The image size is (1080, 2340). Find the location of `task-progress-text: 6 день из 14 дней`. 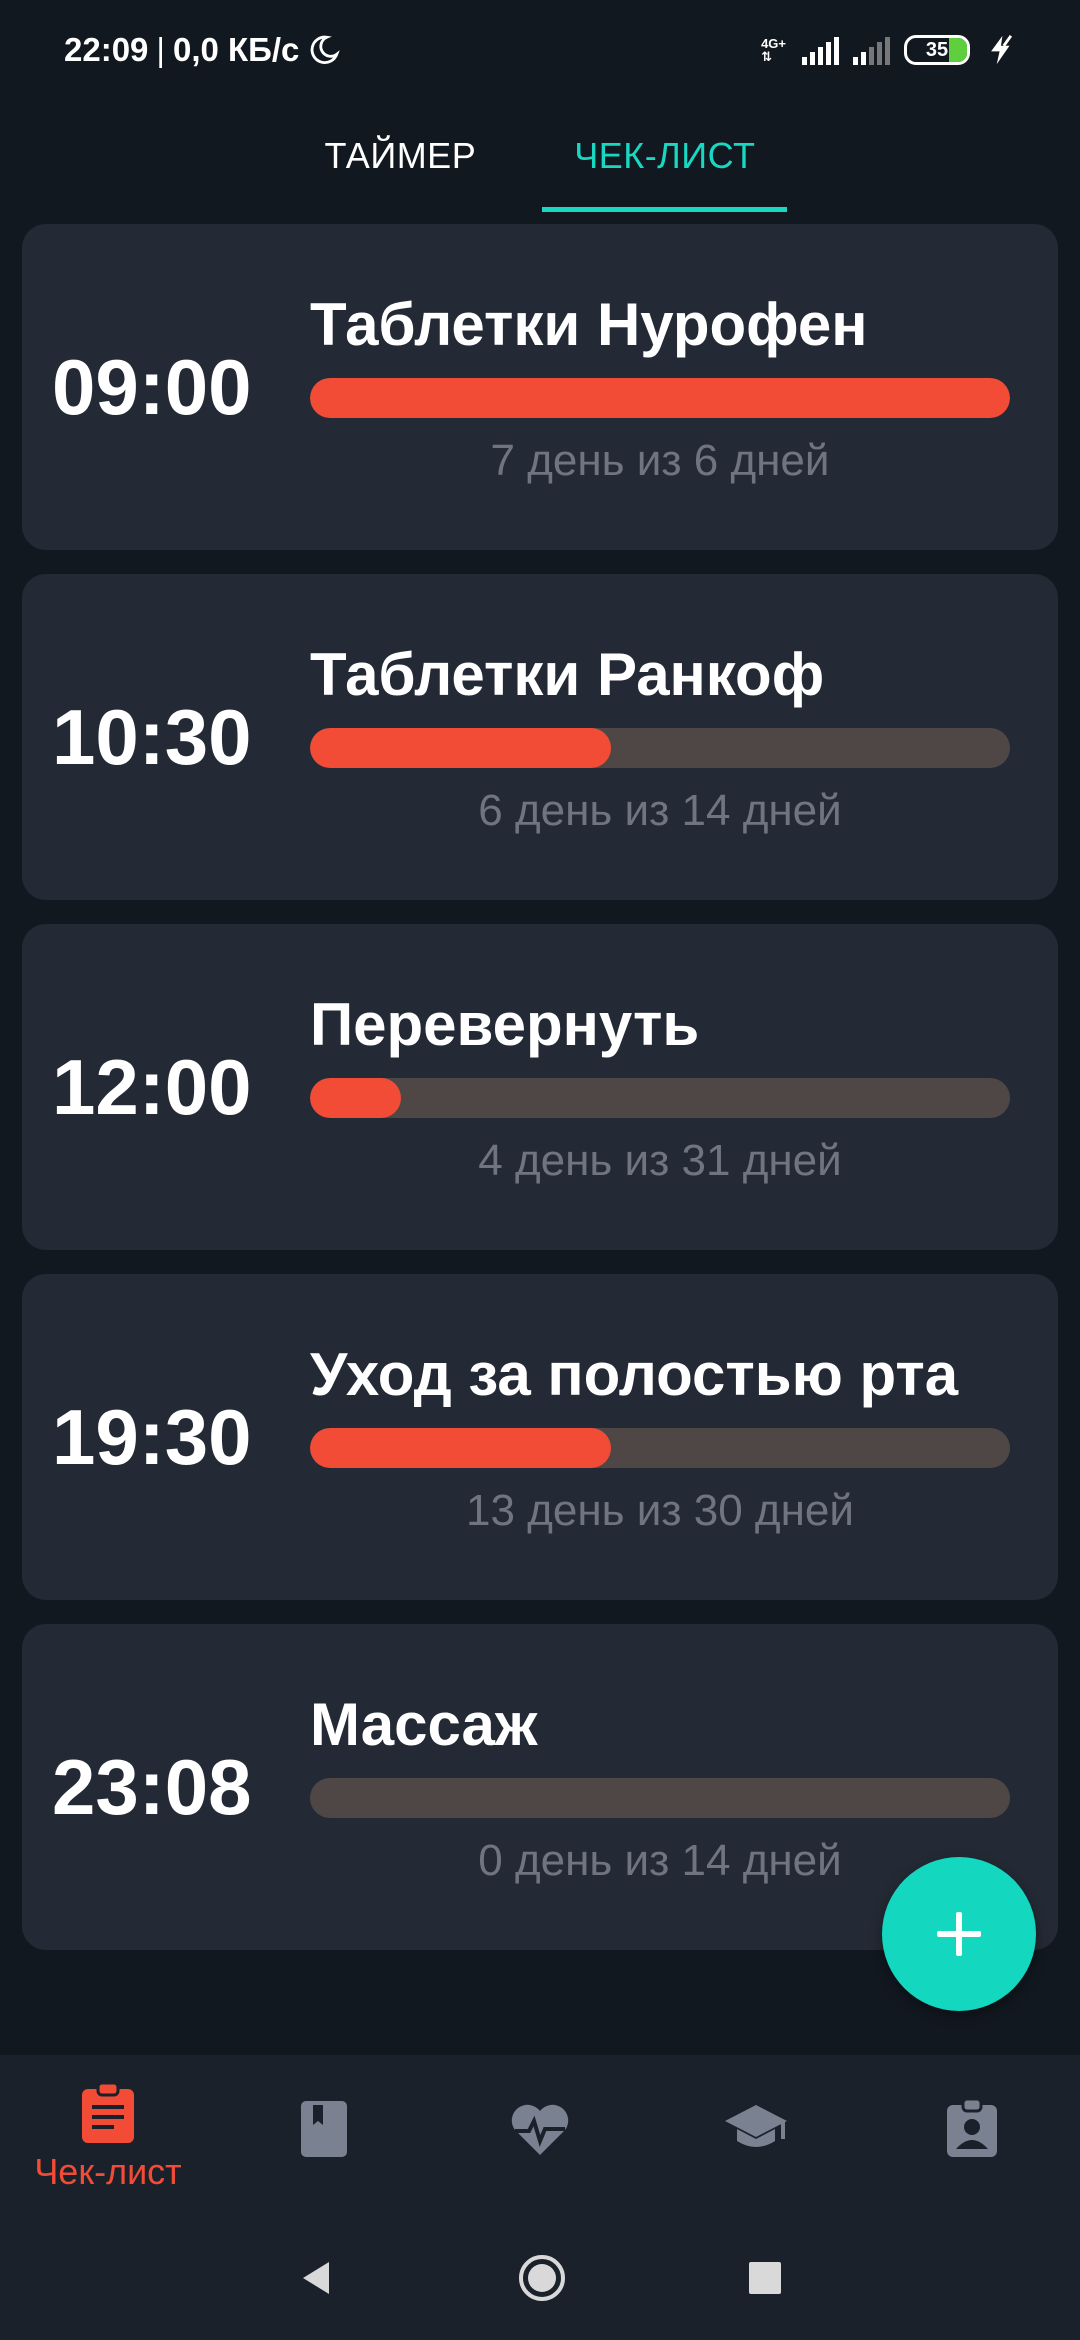

task-progress-text: 6 день из 14 дней is located at coordinates (660, 810).